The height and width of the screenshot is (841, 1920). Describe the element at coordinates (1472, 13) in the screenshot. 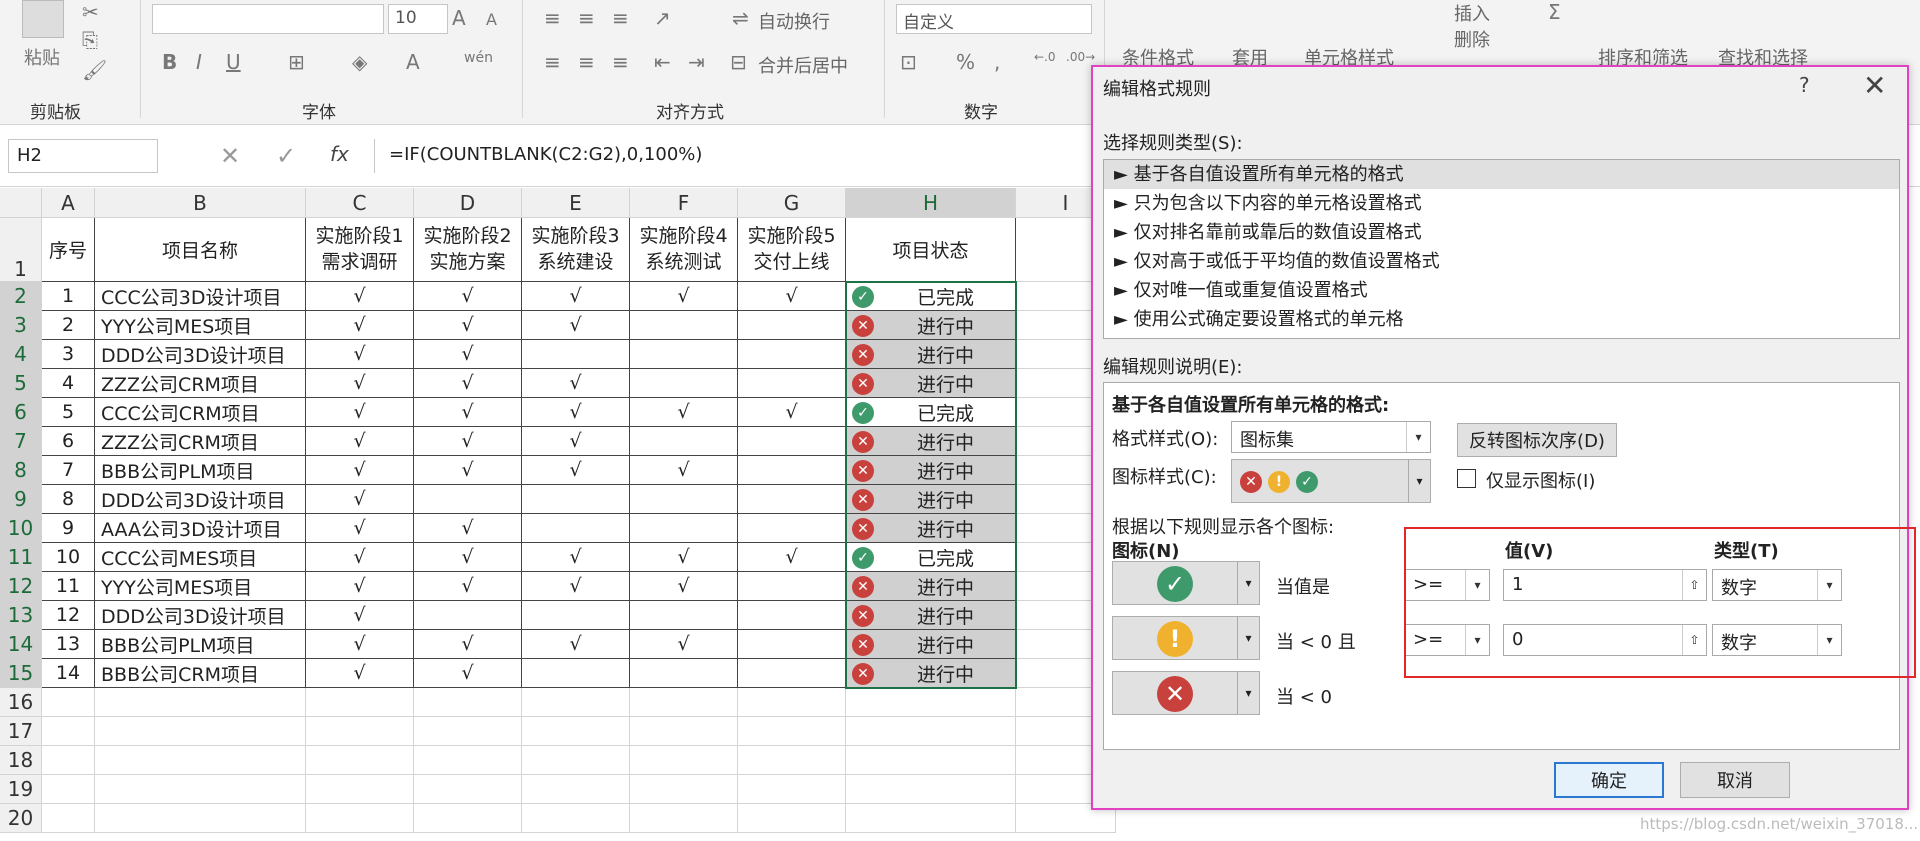

I see `insert-button: 插入` at that location.